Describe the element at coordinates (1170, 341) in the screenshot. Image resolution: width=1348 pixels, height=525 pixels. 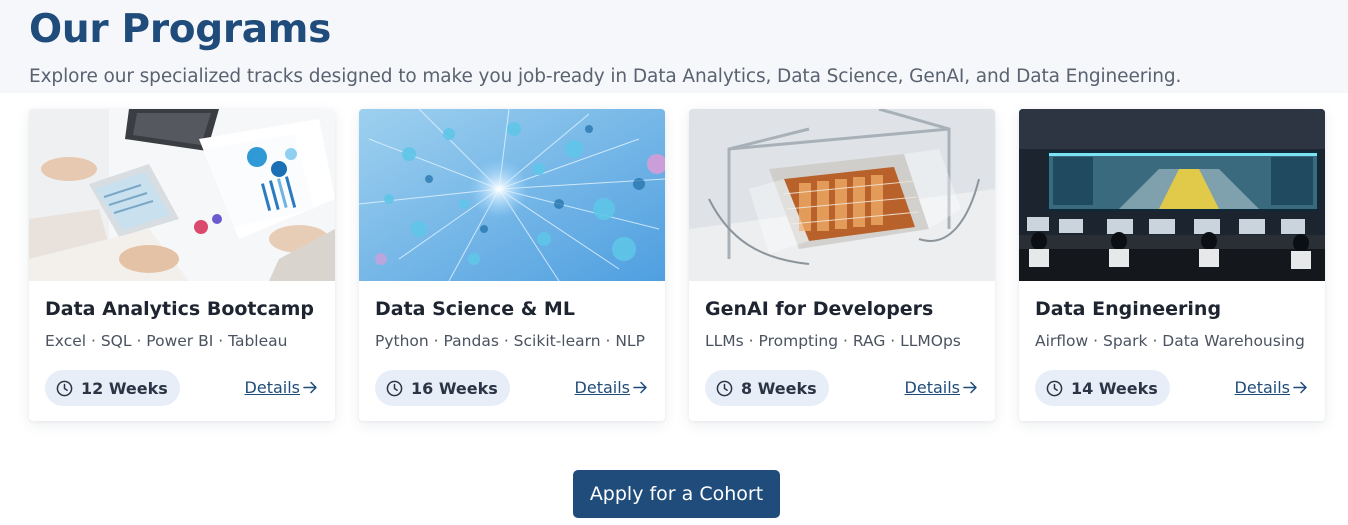
I see `program-tags: Airflow · Spark · Data Warehousing` at that location.